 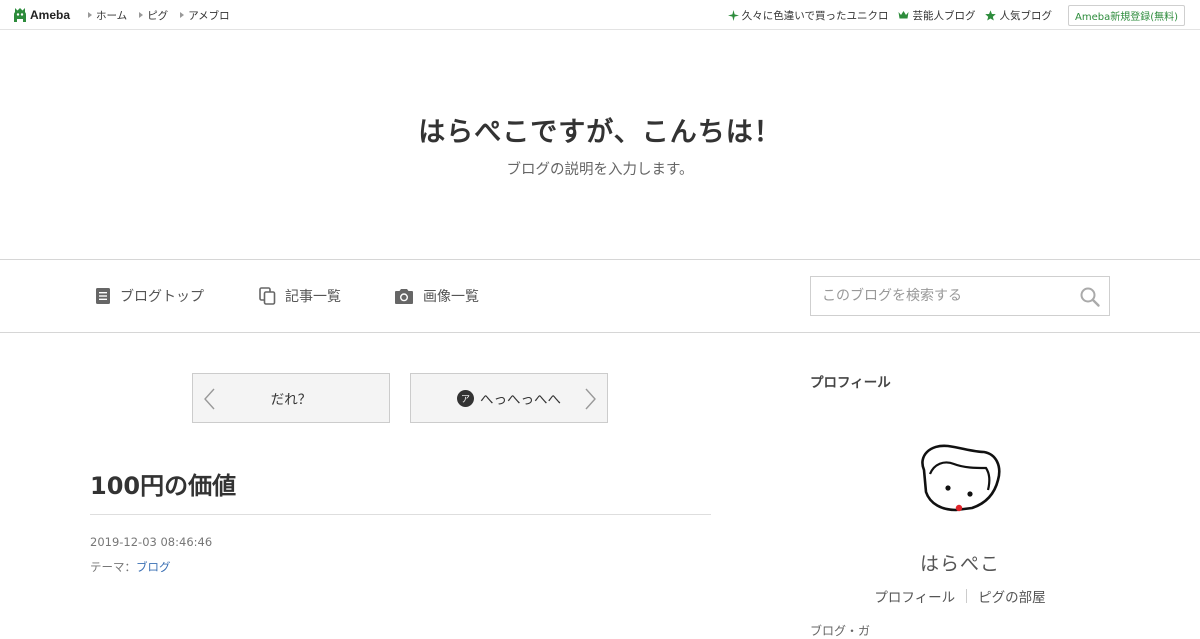 I want to click on ameba-mascot-icon, so click(x=20, y=14).